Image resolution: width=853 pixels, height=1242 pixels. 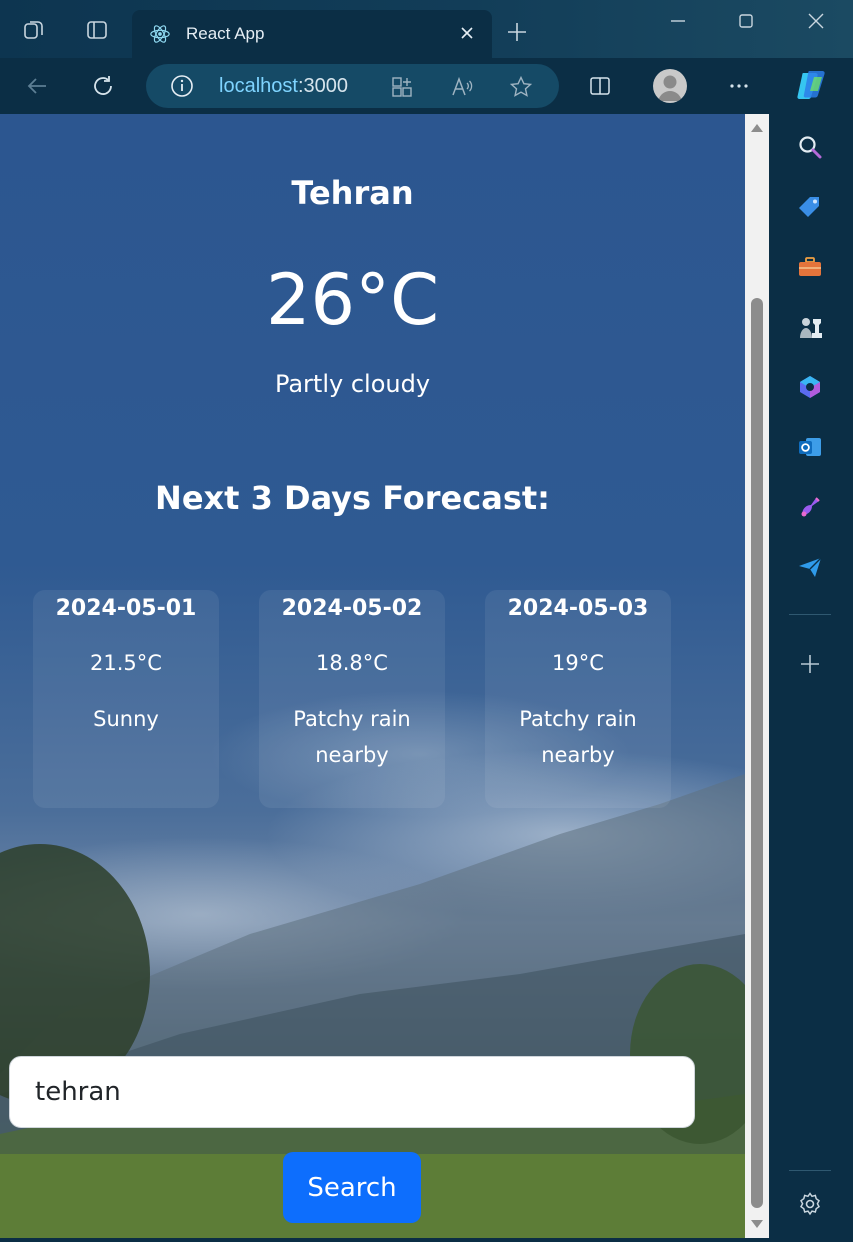 What do you see at coordinates (810, 567) in the screenshot?
I see `send-icon` at bounding box center [810, 567].